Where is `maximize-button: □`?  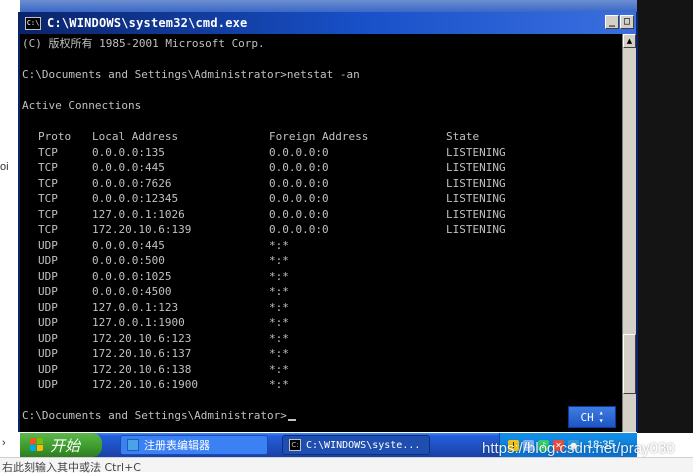 maximize-button: □ is located at coordinates (627, 22).